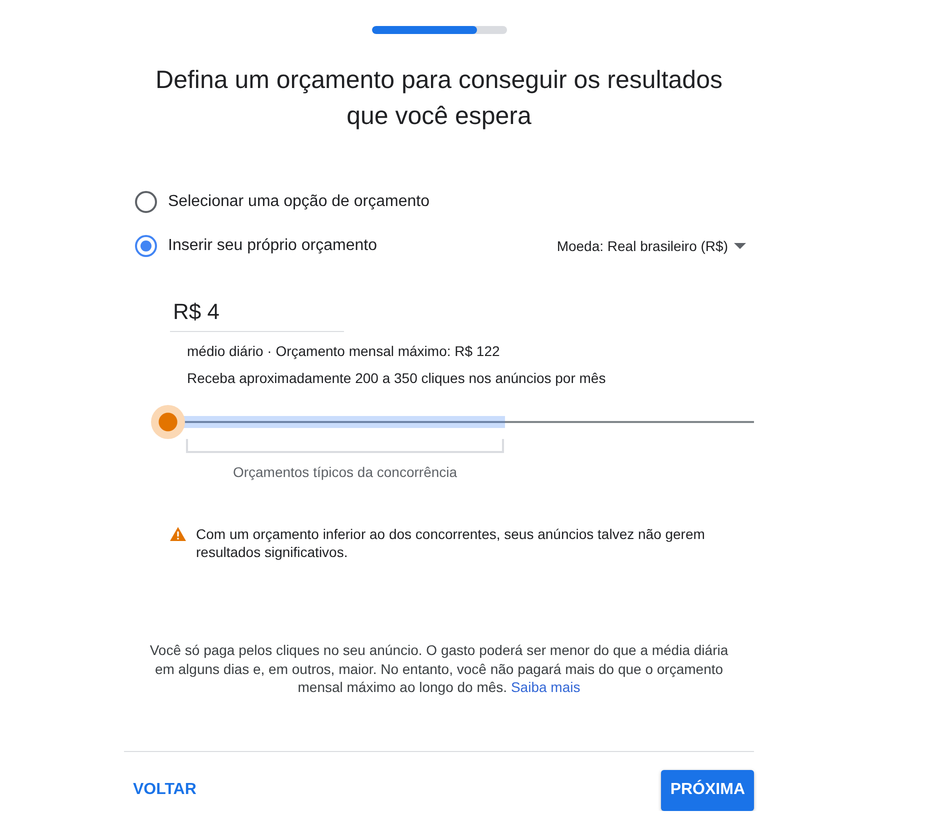 This screenshot has width=929, height=818. What do you see at coordinates (397, 378) in the screenshot?
I see `clicks-estimate: Receba aproximadamente 200 a 350 cliques nos anúncios por mês` at bounding box center [397, 378].